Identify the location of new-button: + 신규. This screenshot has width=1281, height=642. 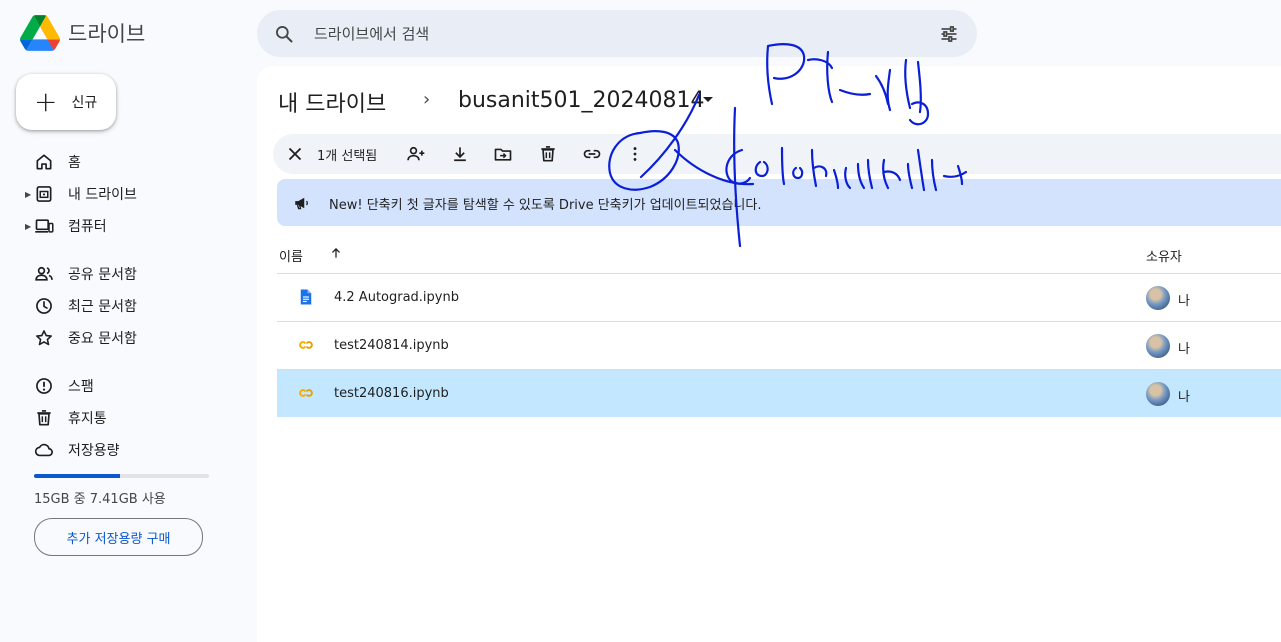
(66, 102).